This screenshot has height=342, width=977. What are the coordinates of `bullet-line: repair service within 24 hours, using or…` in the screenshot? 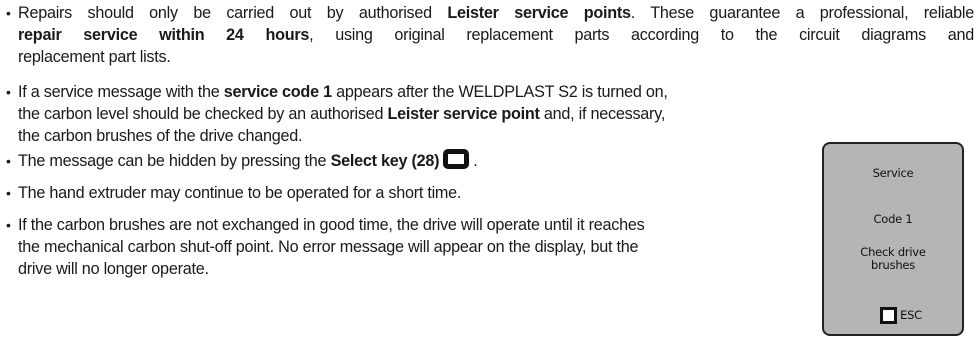 It's located at (490, 35).